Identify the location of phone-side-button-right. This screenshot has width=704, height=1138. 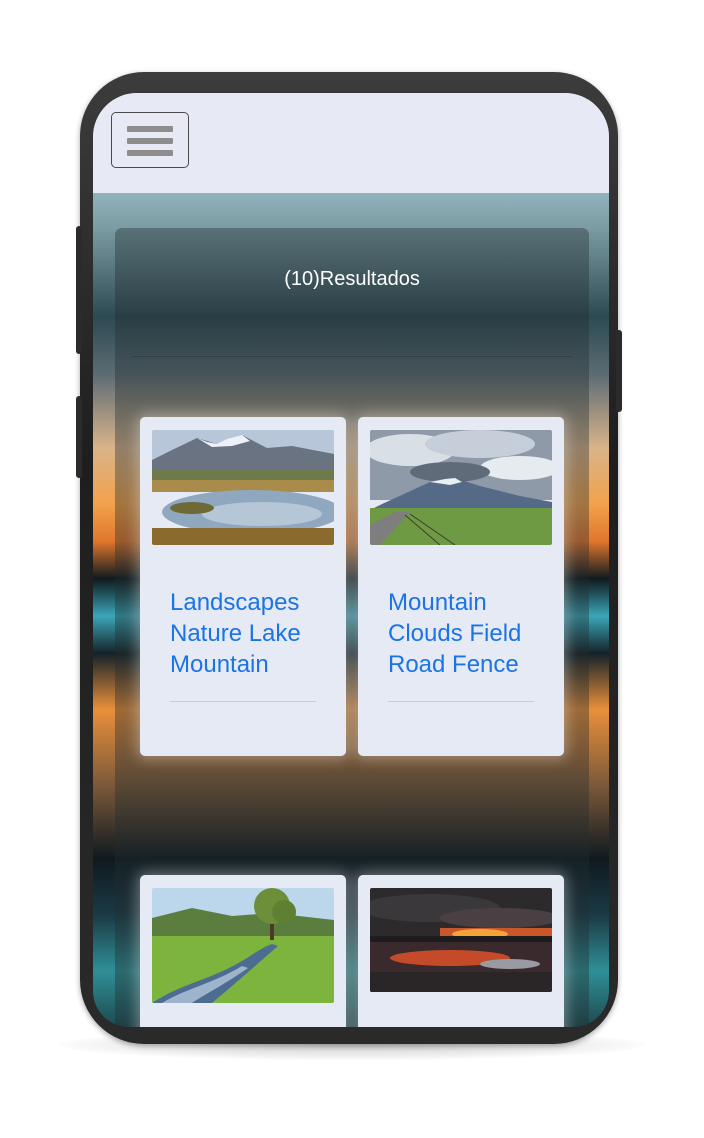
(619, 371).